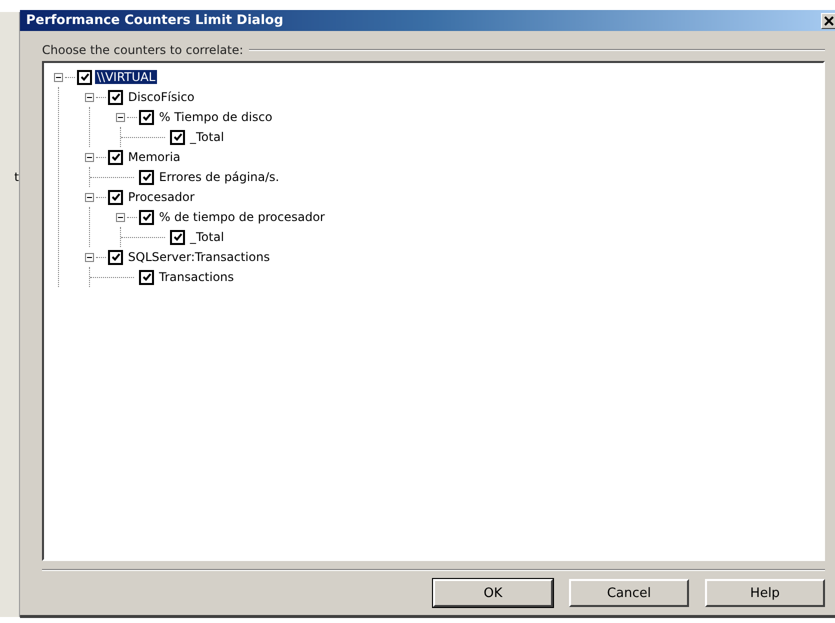 The width and height of the screenshot is (835, 623). I want to click on close-icon, so click(829, 21).